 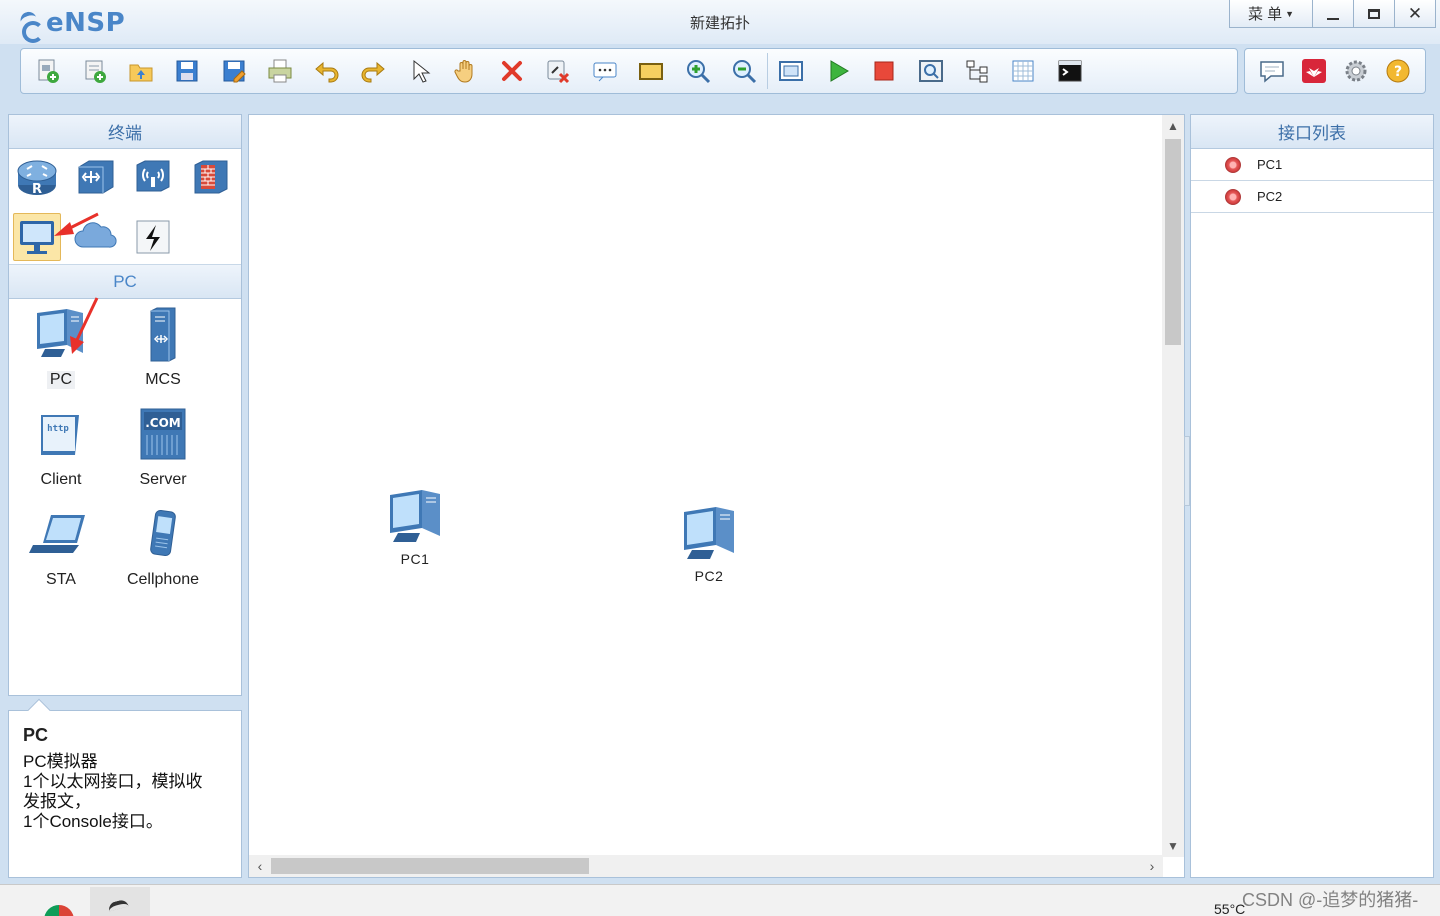 What do you see at coordinates (187, 71) in the screenshot?
I see `save-button` at bounding box center [187, 71].